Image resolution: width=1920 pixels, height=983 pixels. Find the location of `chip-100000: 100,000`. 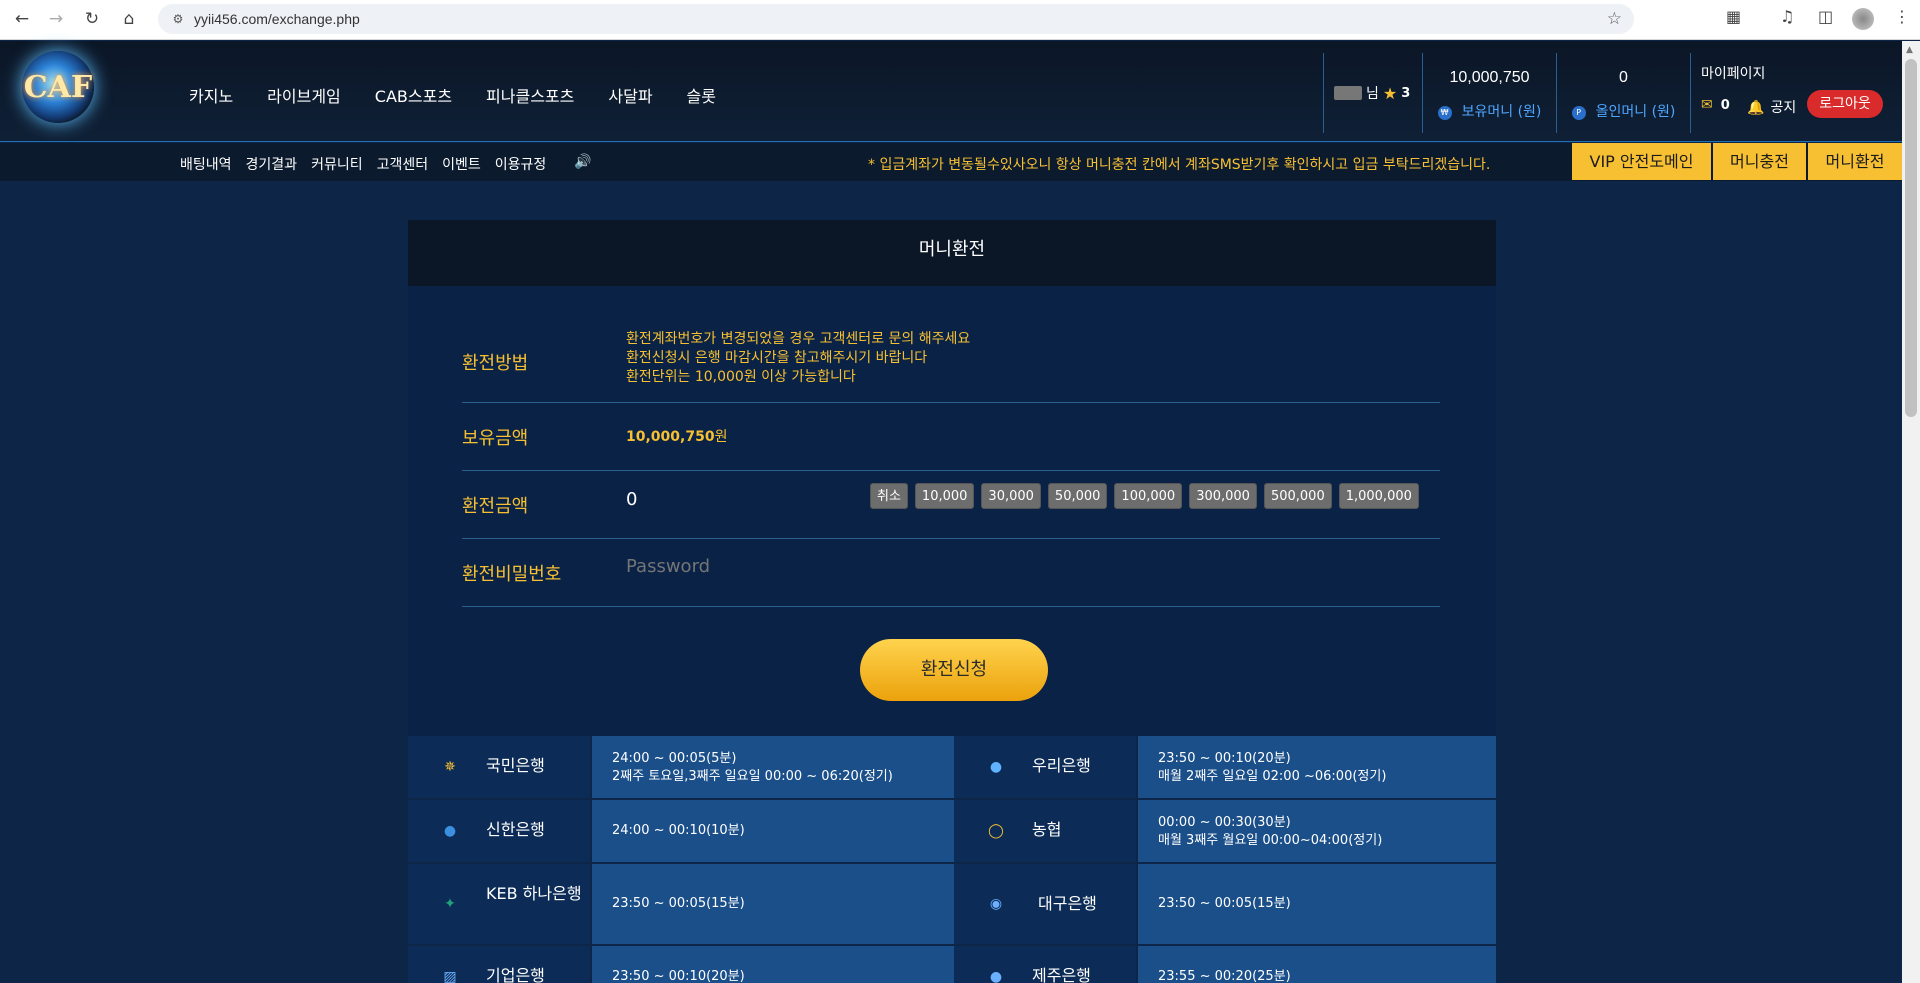

chip-100000: 100,000 is located at coordinates (1148, 496).